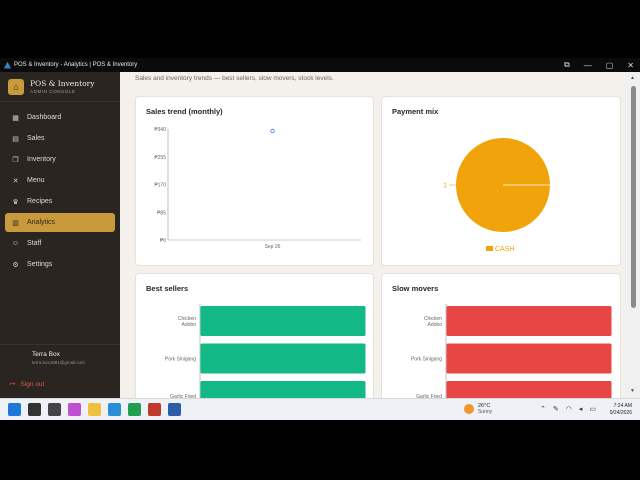 The height and width of the screenshot is (480, 640). Describe the element at coordinates (40, 201) in the screenshot. I see `sidebar-item-label: Recipes` at that location.